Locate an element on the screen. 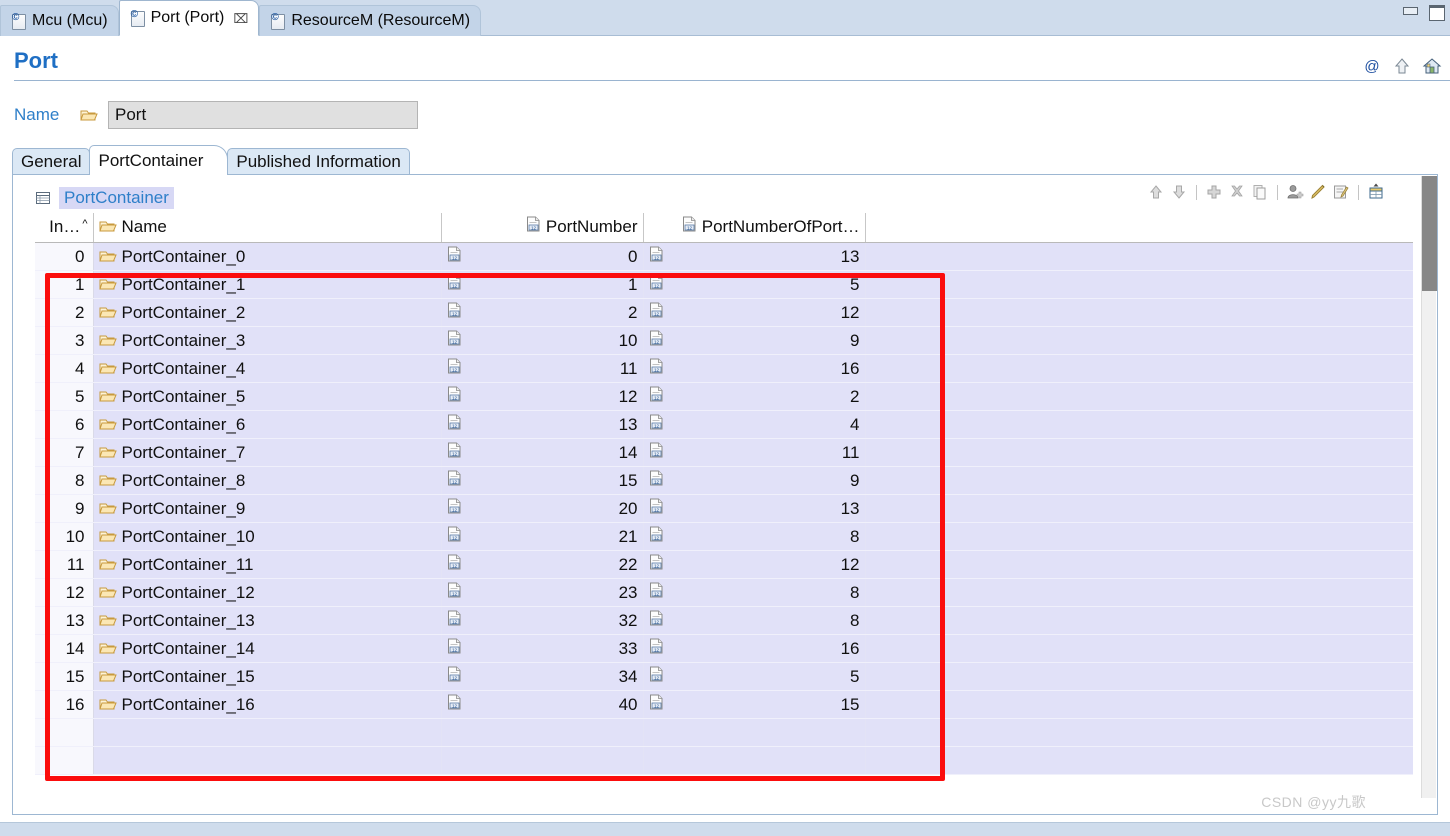 The height and width of the screenshot is (836, 1450). column-header-index: In… ^ is located at coordinates (64, 228).